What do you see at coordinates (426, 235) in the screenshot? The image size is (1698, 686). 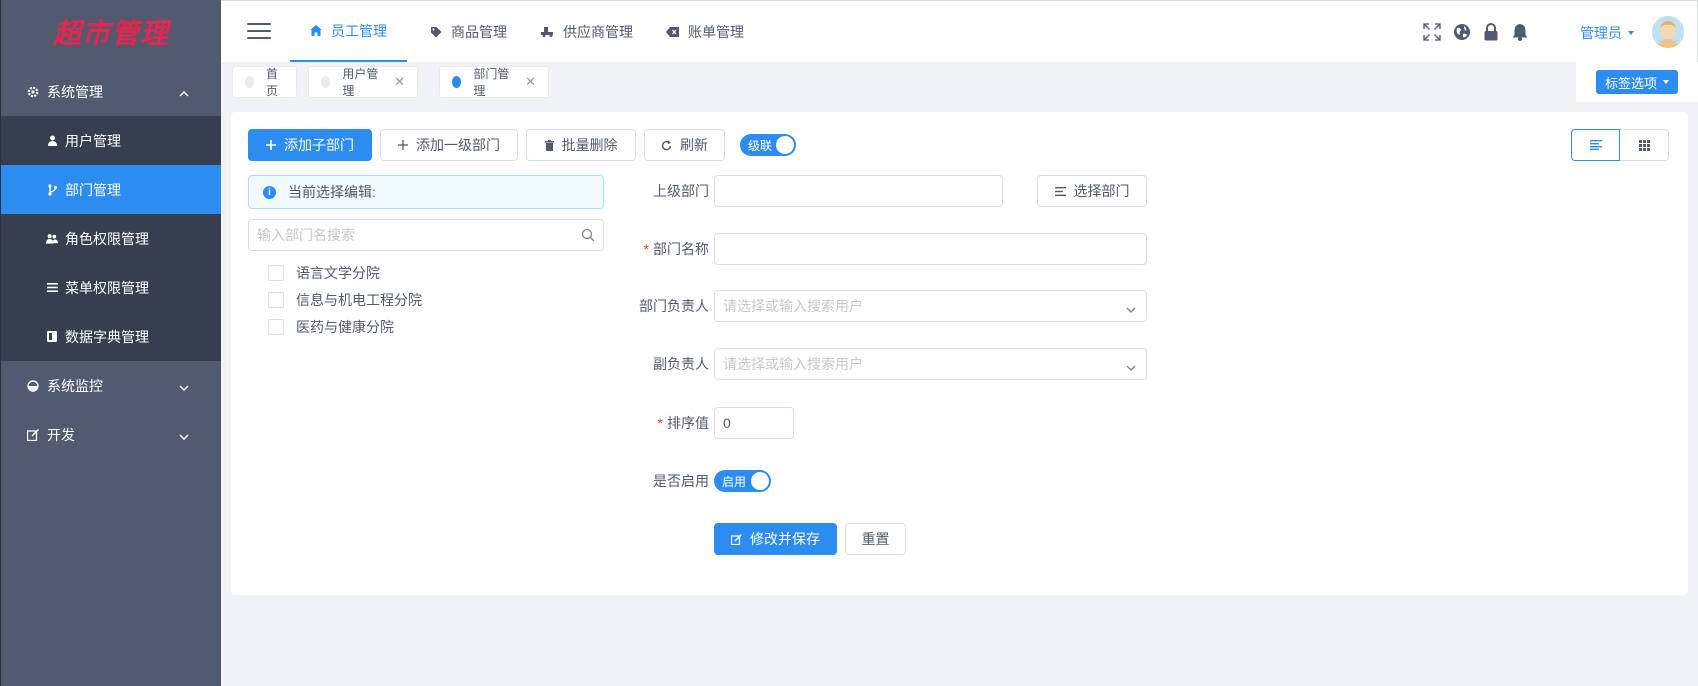 I see `dept-search-input: 输入部门名搜索` at bounding box center [426, 235].